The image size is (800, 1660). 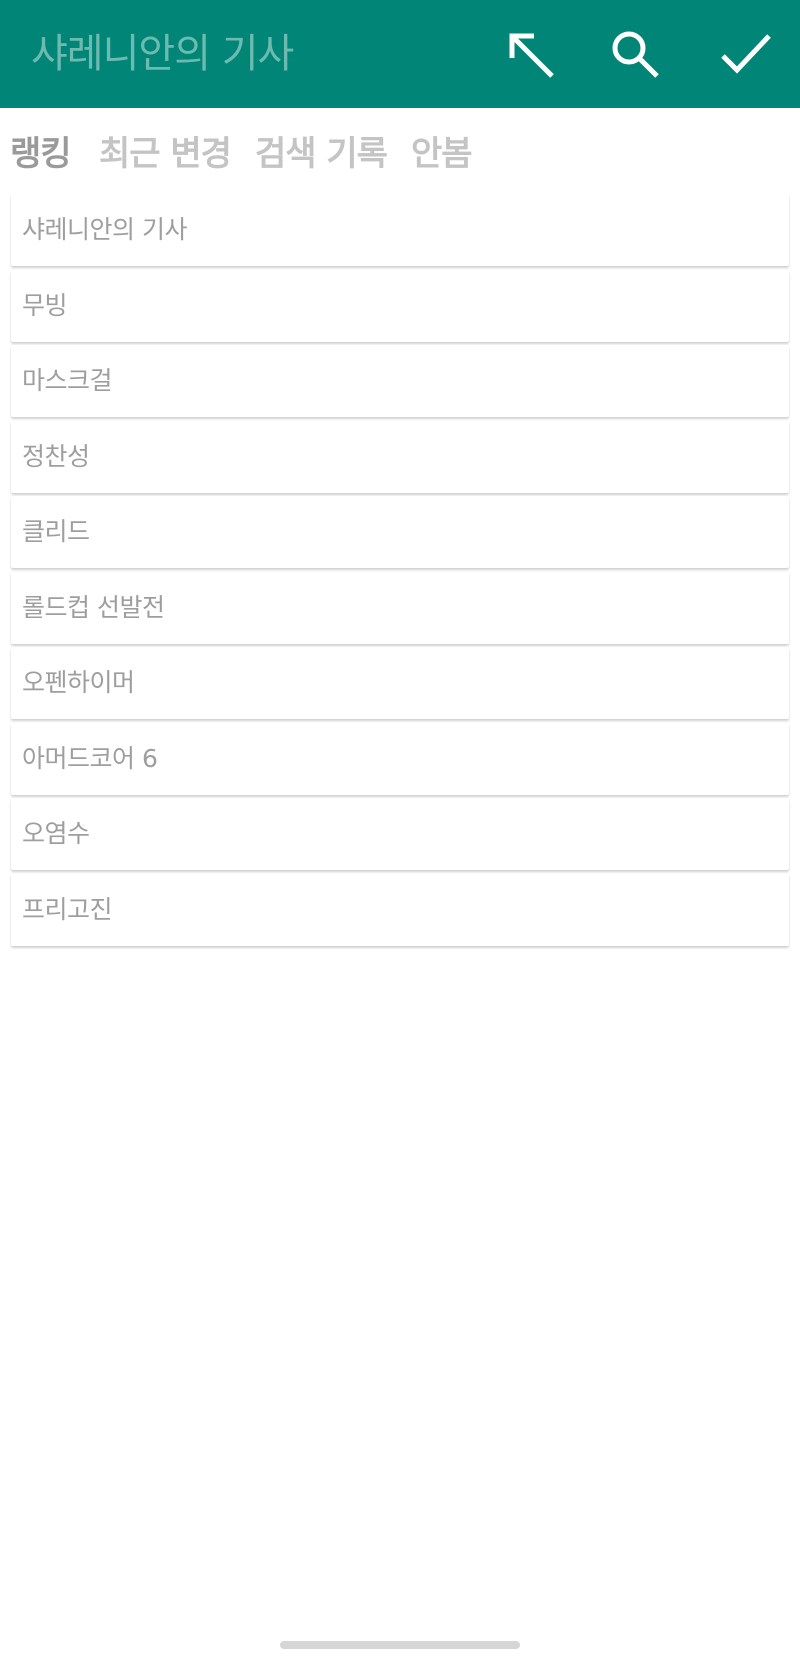 What do you see at coordinates (400, 1645) in the screenshot?
I see `home-indicator` at bounding box center [400, 1645].